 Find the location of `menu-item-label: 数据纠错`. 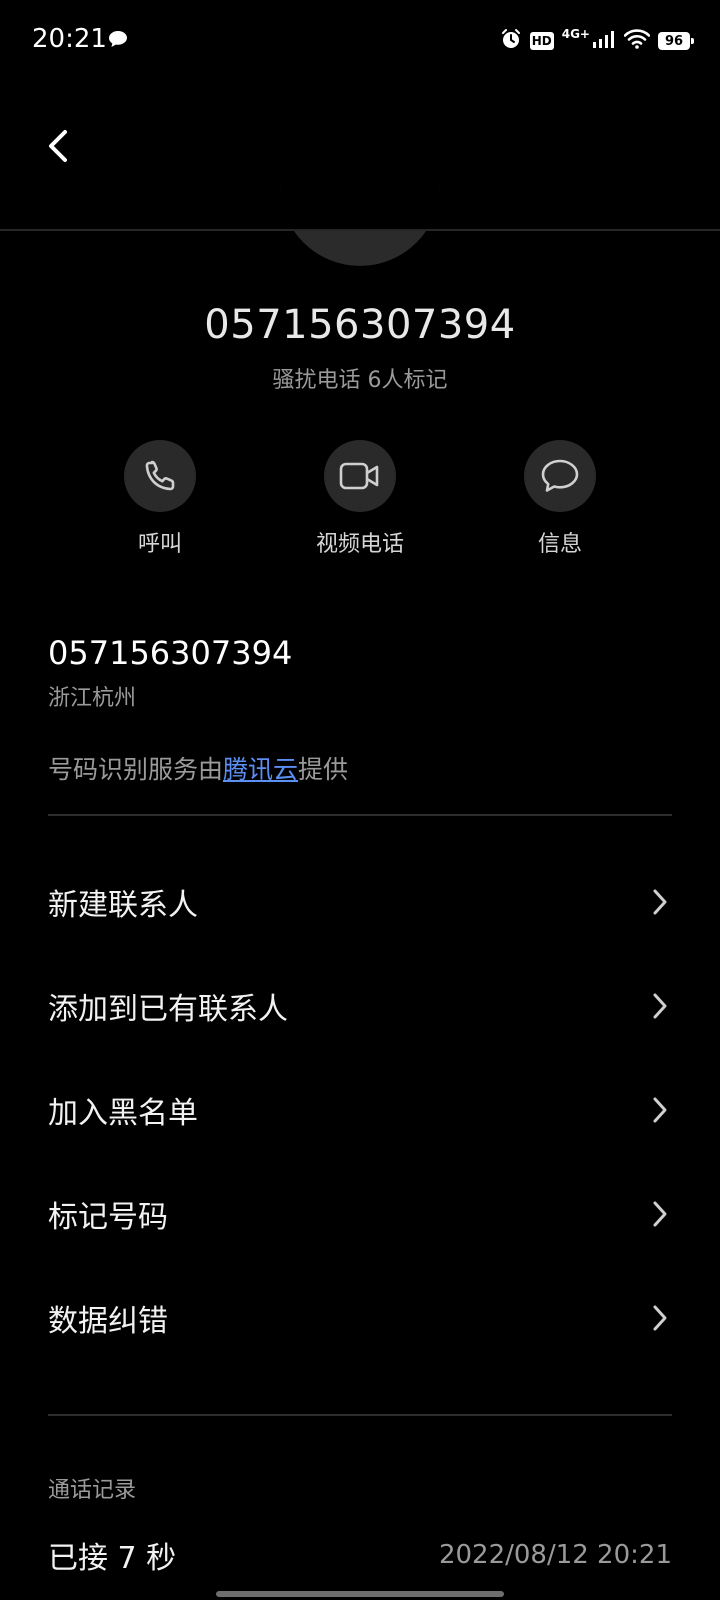

menu-item-label: 数据纠错 is located at coordinates (108, 1321).